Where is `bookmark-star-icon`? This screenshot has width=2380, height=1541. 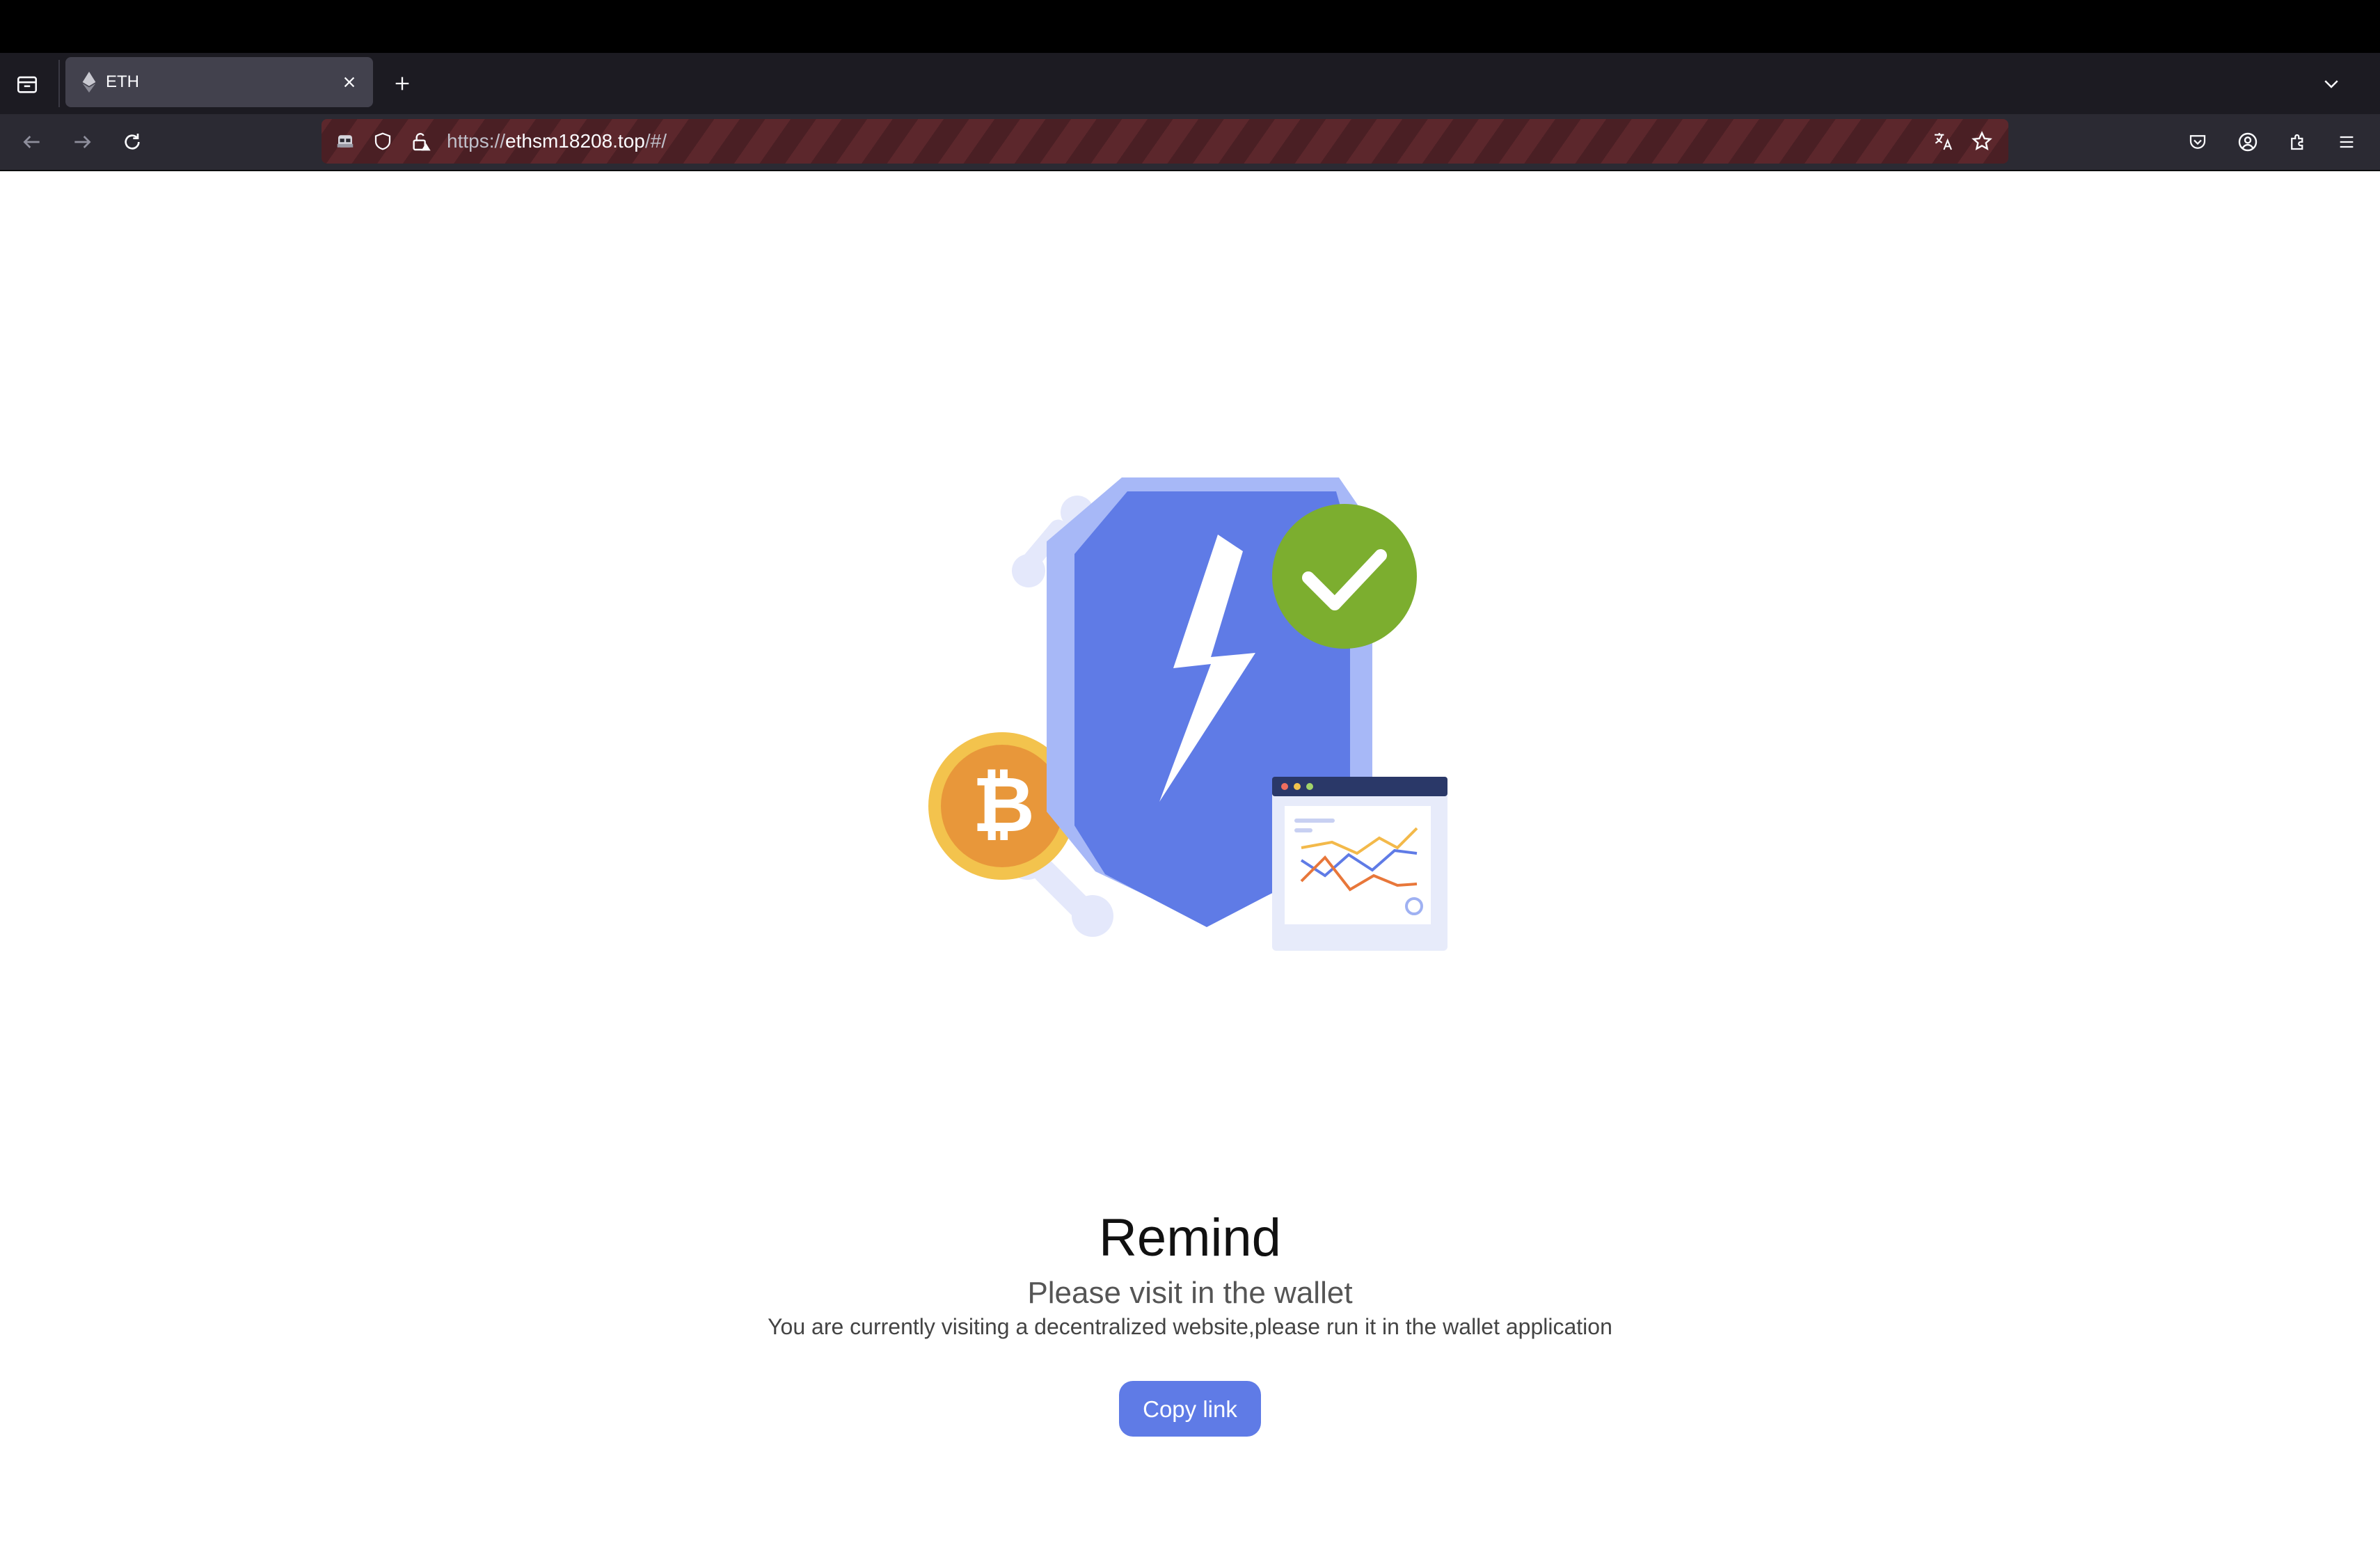
bookmark-star-icon is located at coordinates (1982, 141).